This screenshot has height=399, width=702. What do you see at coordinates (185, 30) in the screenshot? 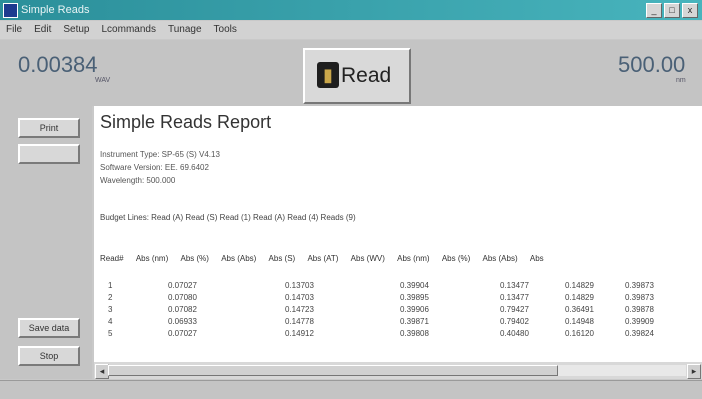
I see `menu-tunage: Tunage` at bounding box center [185, 30].